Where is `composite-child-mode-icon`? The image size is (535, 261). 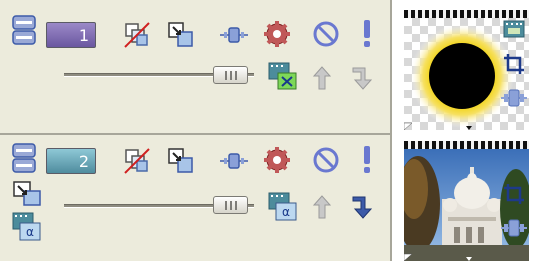
composite-child-mode-icon is located at coordinates (27, 194).